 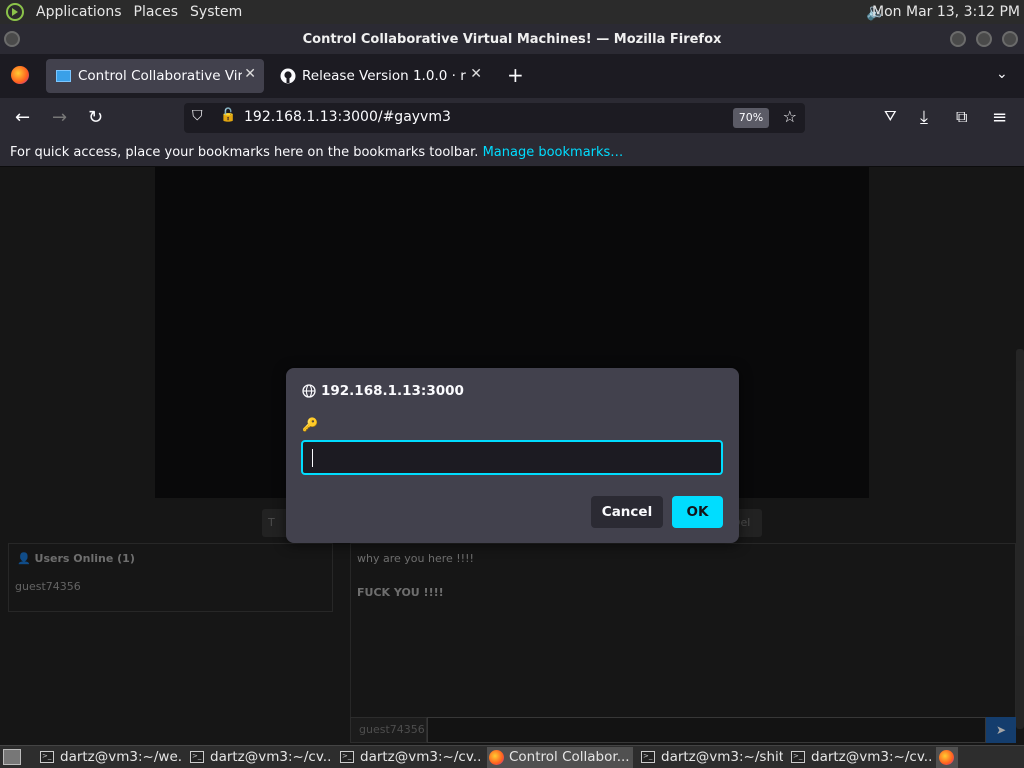 What do you see at coordinates (12, 39) in the screenshot?
I see `window-menu-button` at bounding box center [12, 39].